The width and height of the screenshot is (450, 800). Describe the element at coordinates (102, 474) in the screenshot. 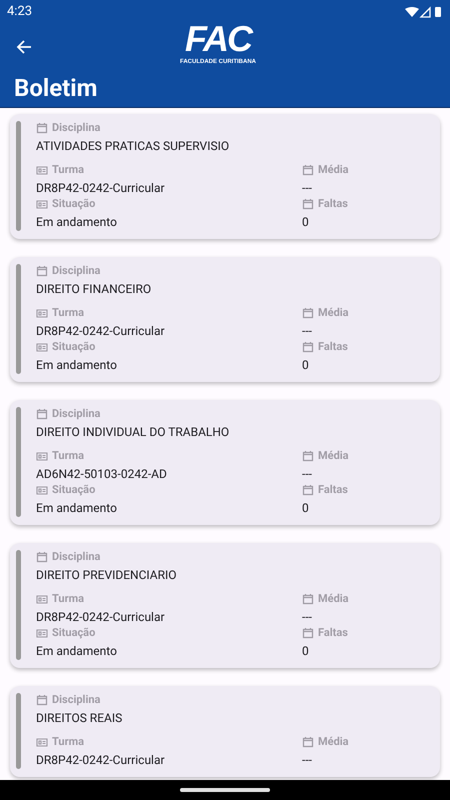

I see `field-value: AD6N42-50103-0242-AD` at that location.